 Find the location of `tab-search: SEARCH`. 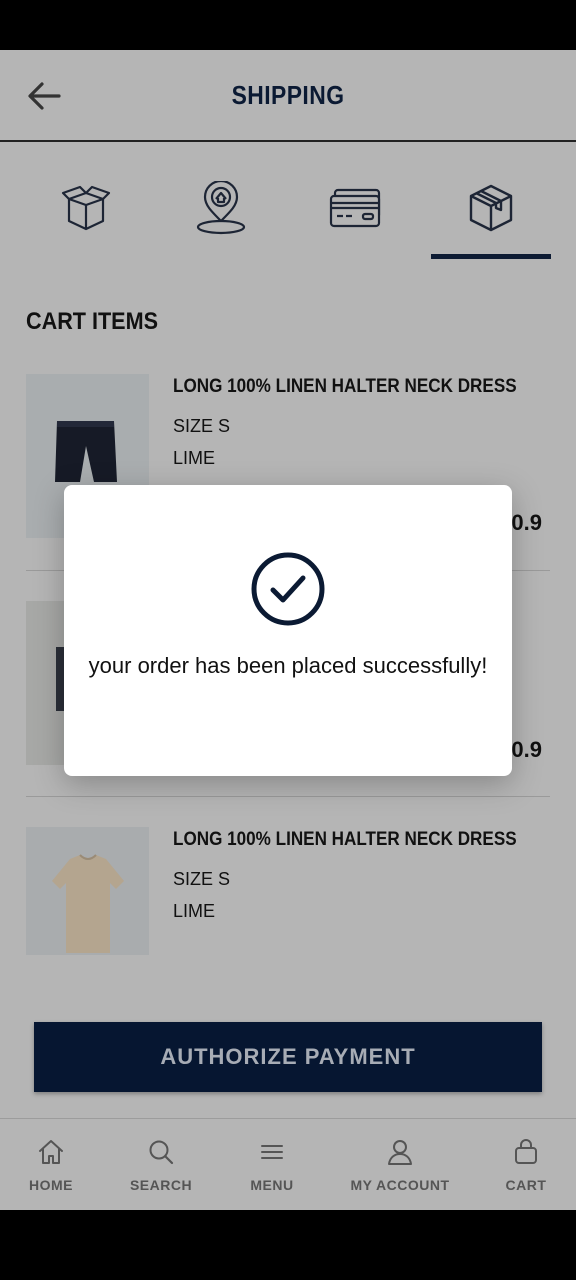

tab-search: SEARCH is located at coordinates (161, 1165).